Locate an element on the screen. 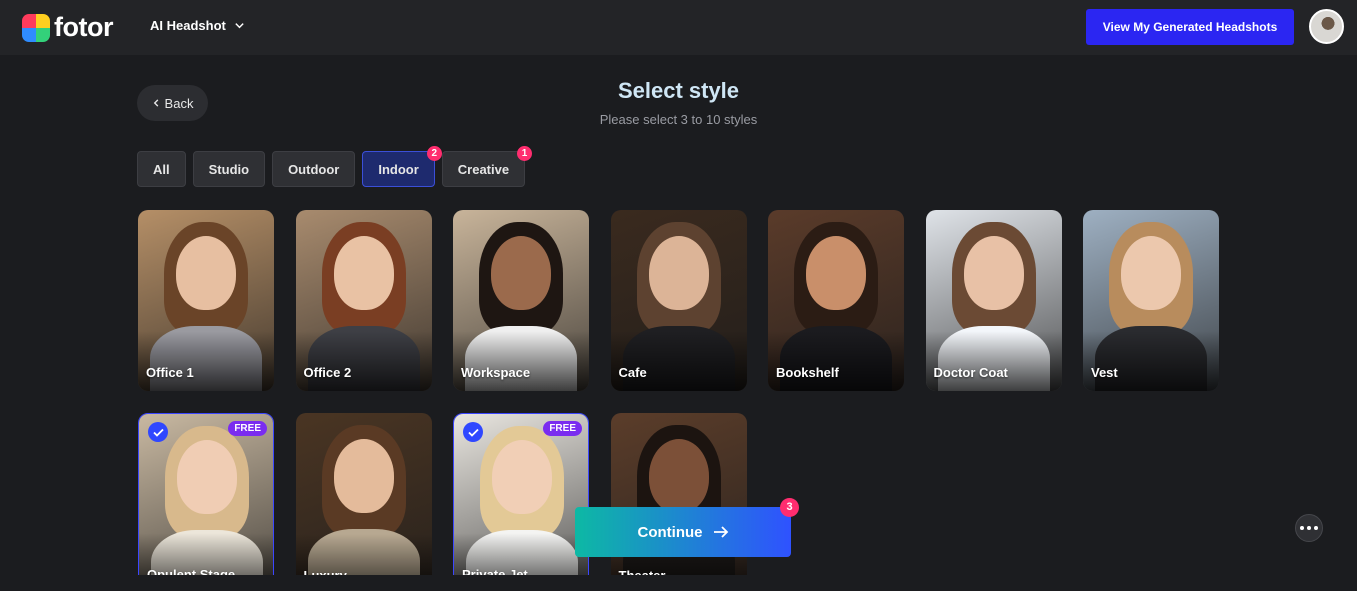  more-options-button is located at coordinates (1309, 528).